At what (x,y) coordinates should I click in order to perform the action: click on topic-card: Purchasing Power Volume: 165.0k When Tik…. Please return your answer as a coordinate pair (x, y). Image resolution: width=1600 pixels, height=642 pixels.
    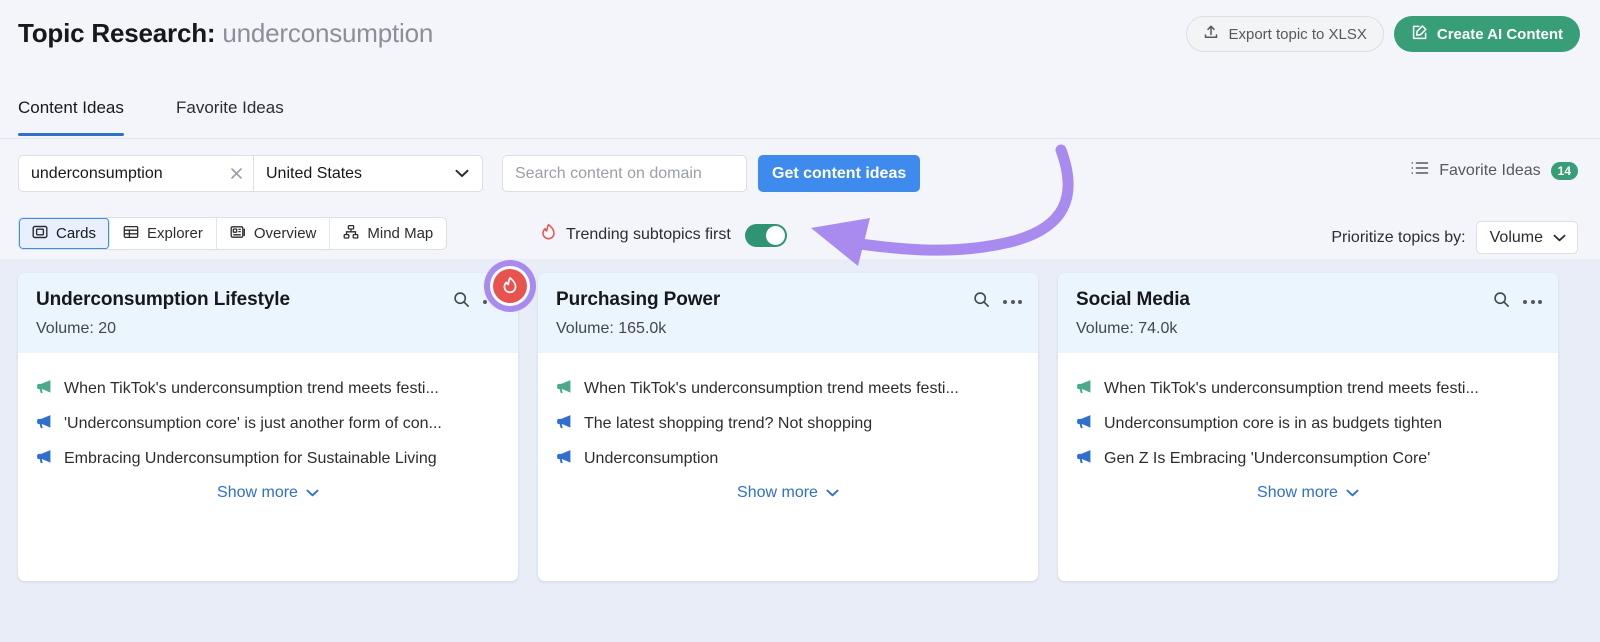
    Looking at the image, I should click on (788, 427).